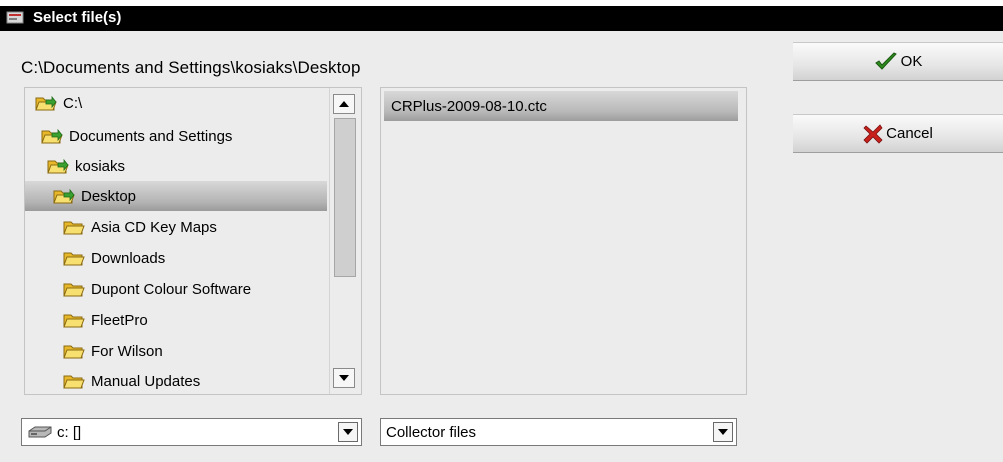 This screenshot has height=462, width=1003. I want to click on cancel-button: Cancel, so click(898, 133).